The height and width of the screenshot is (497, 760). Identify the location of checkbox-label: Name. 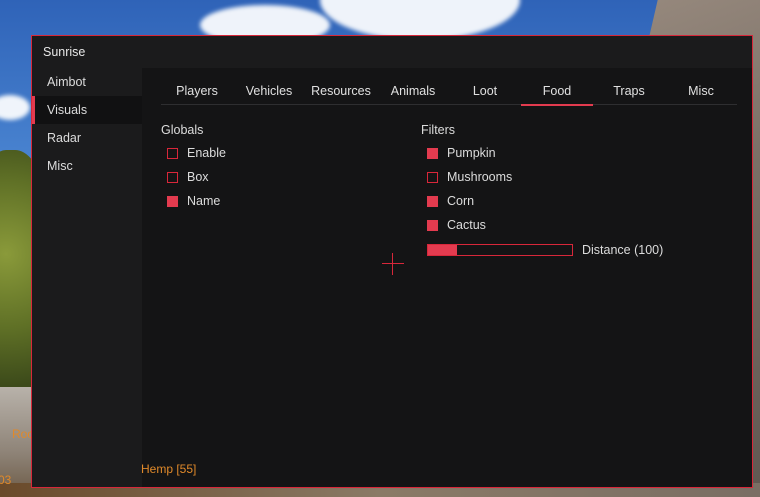
(204, 201).